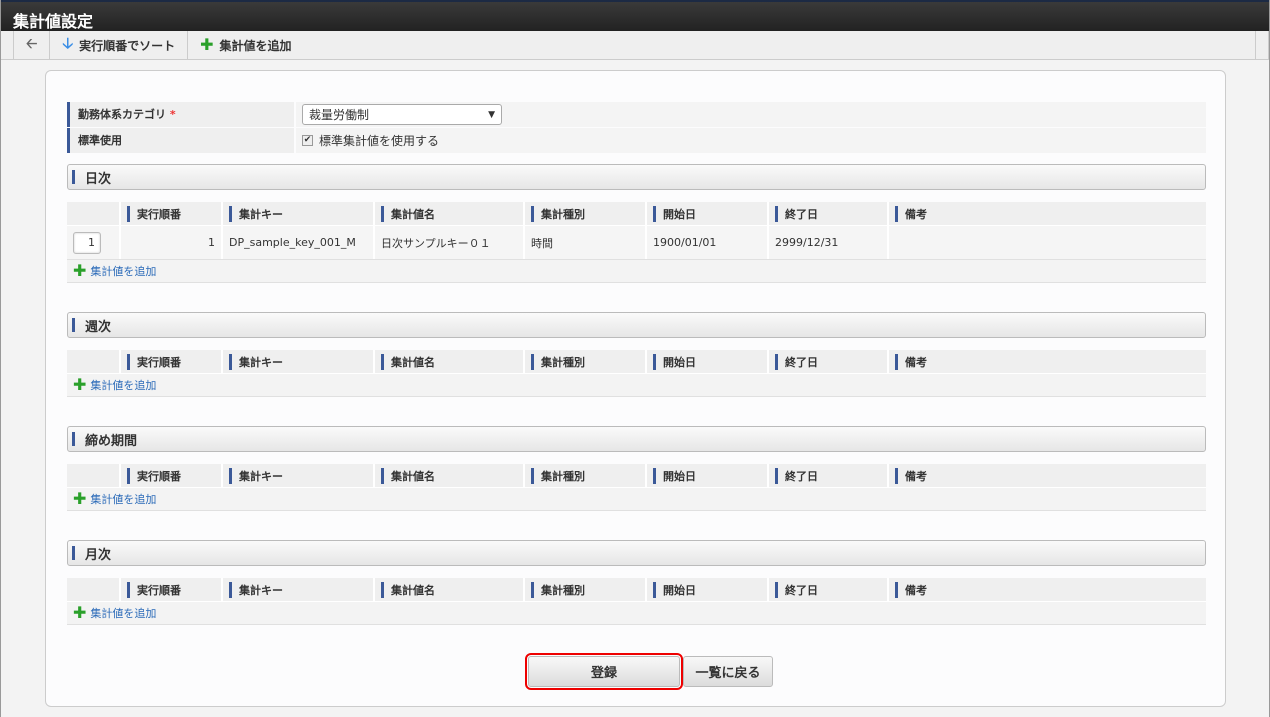 Image resolution: width=1270 pixels, height=717 pixels. What do you see at coordinates (708, 242) in the screenshot?
I see `cell-start: 1900/01/01` at bounding box center [708, 242].